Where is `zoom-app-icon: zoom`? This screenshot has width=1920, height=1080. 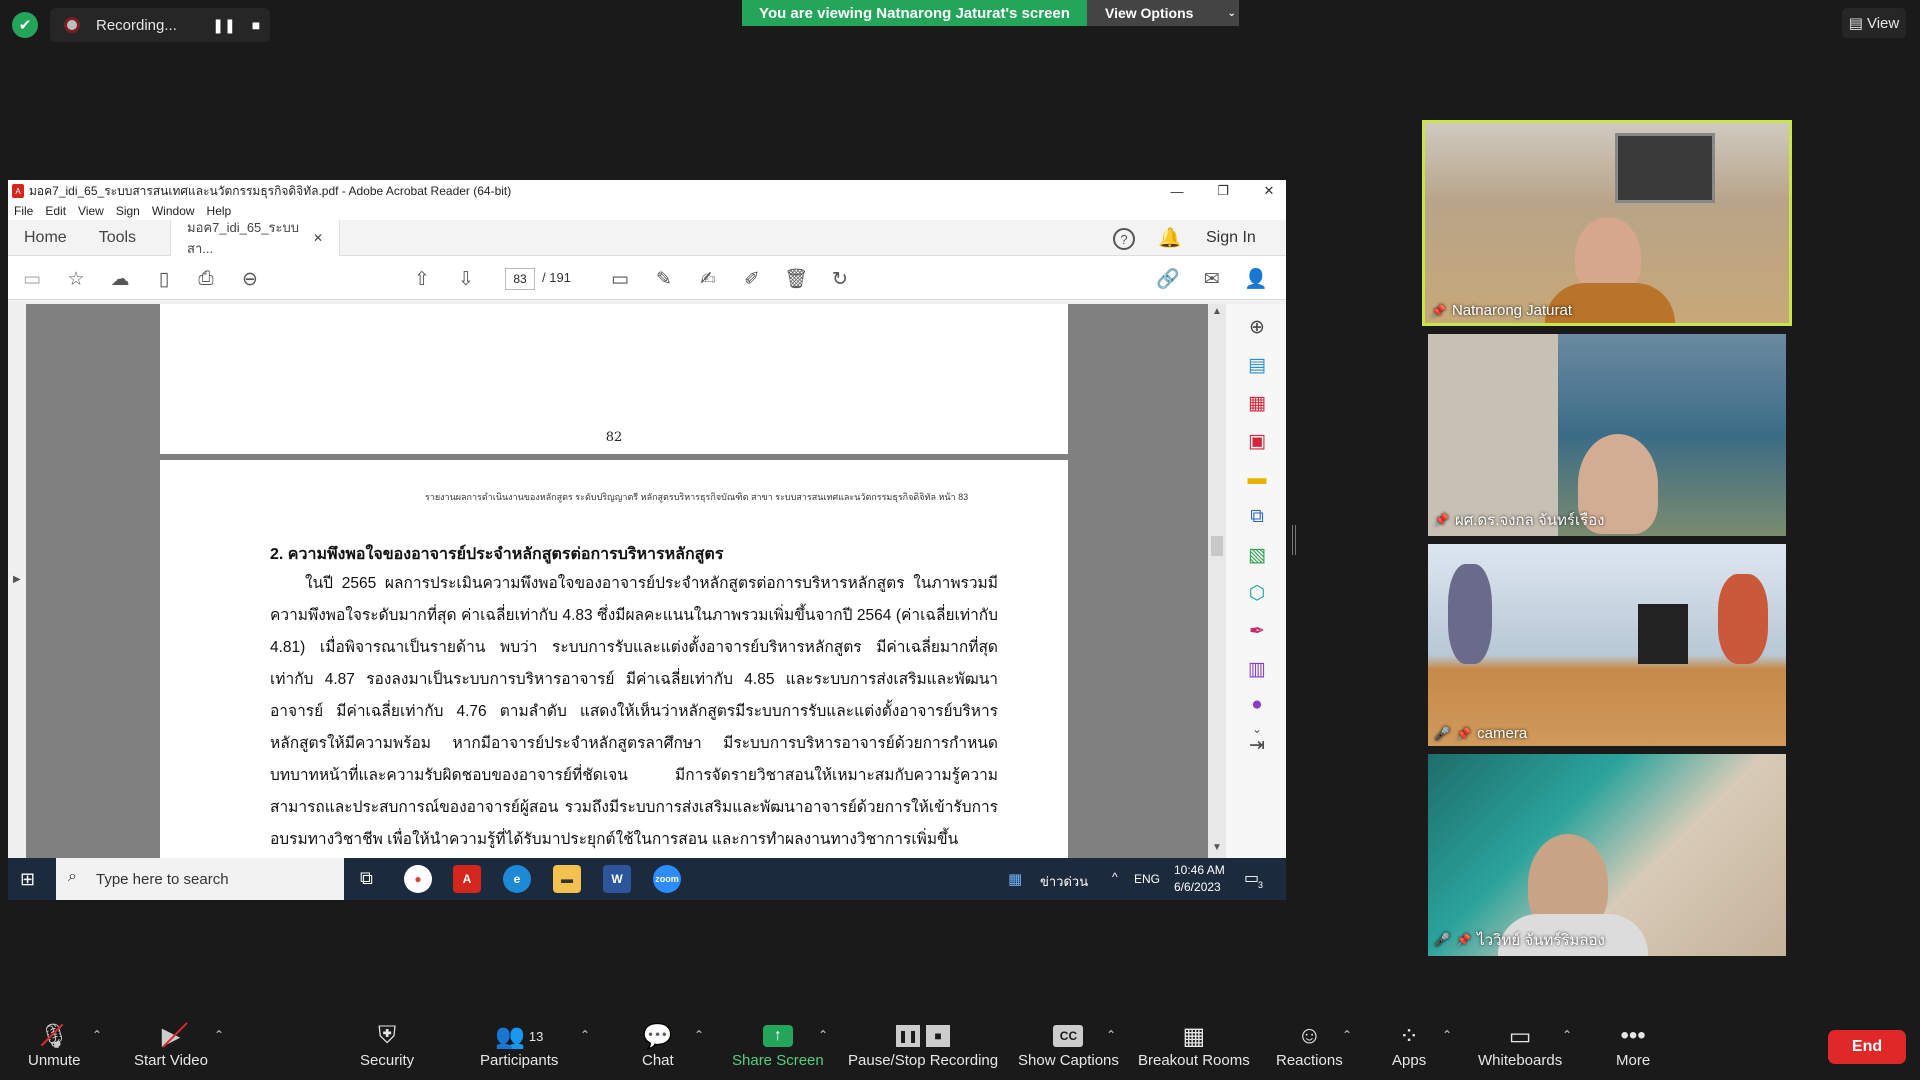
zoom-app-icon: zoom is located at coordinates (667, 879).